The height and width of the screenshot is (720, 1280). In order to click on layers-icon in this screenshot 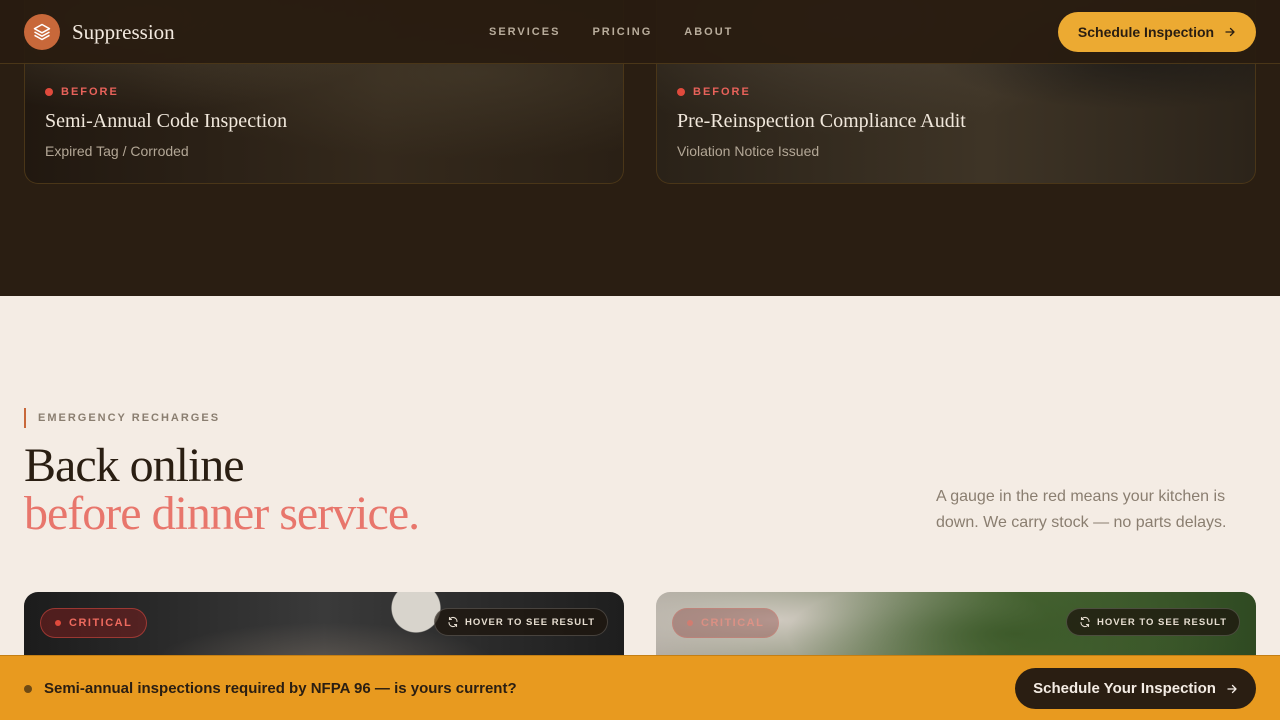, I will do `click(42, 32)`.